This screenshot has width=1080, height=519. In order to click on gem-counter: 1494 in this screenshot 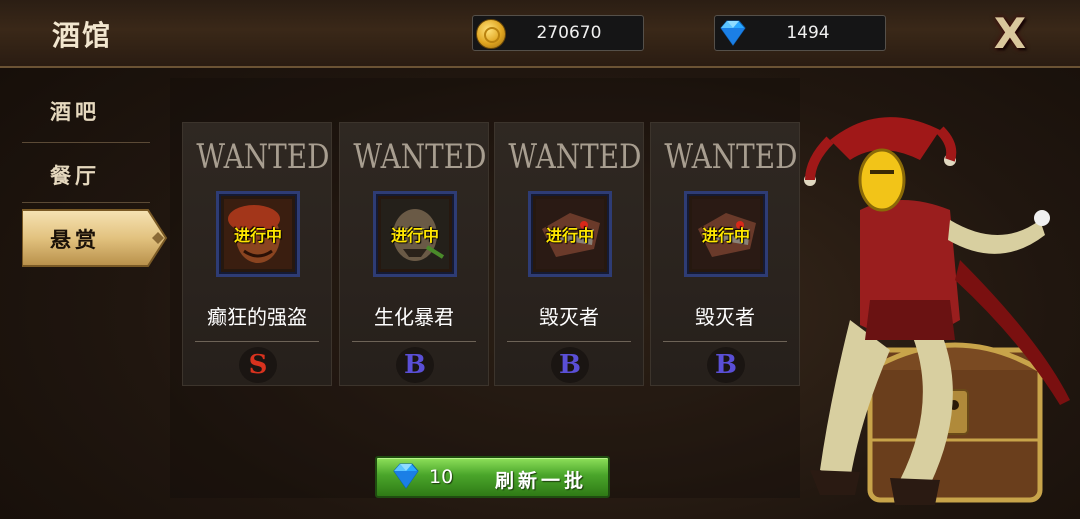, I will do `click(800, 33)`.